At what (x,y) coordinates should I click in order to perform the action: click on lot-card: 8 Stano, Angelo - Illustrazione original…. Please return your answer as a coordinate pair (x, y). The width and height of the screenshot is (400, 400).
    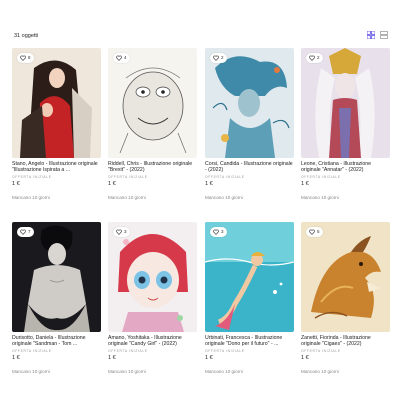
    Looking at the image, I should click on (56, 133).